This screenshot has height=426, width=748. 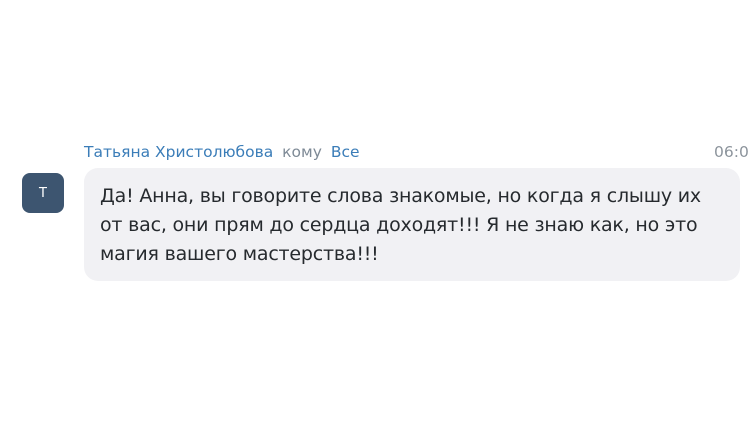 What do you see at coordinates (345, 152) in the screenshot?
I see `recipient-link: Все` at bounding box center [345, 152].